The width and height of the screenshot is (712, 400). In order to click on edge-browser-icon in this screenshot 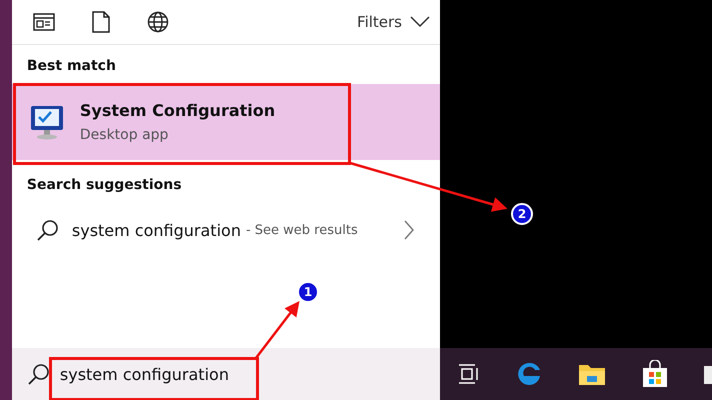, I will do `click(529, 374)`.